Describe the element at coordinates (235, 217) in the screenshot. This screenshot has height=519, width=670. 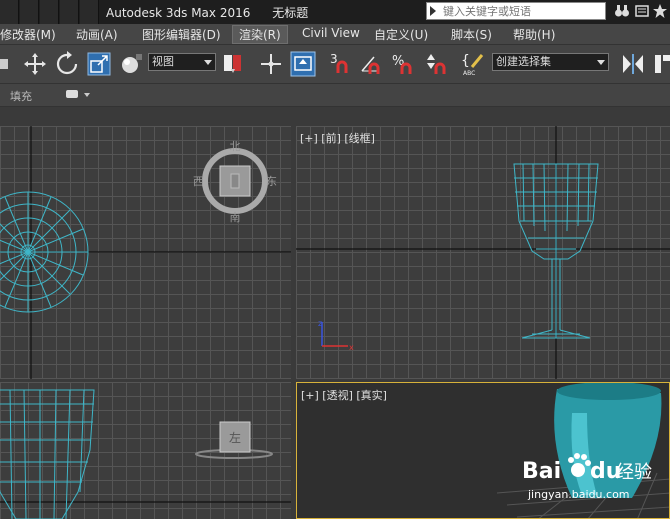
I see `compass-south: 南` at that location.